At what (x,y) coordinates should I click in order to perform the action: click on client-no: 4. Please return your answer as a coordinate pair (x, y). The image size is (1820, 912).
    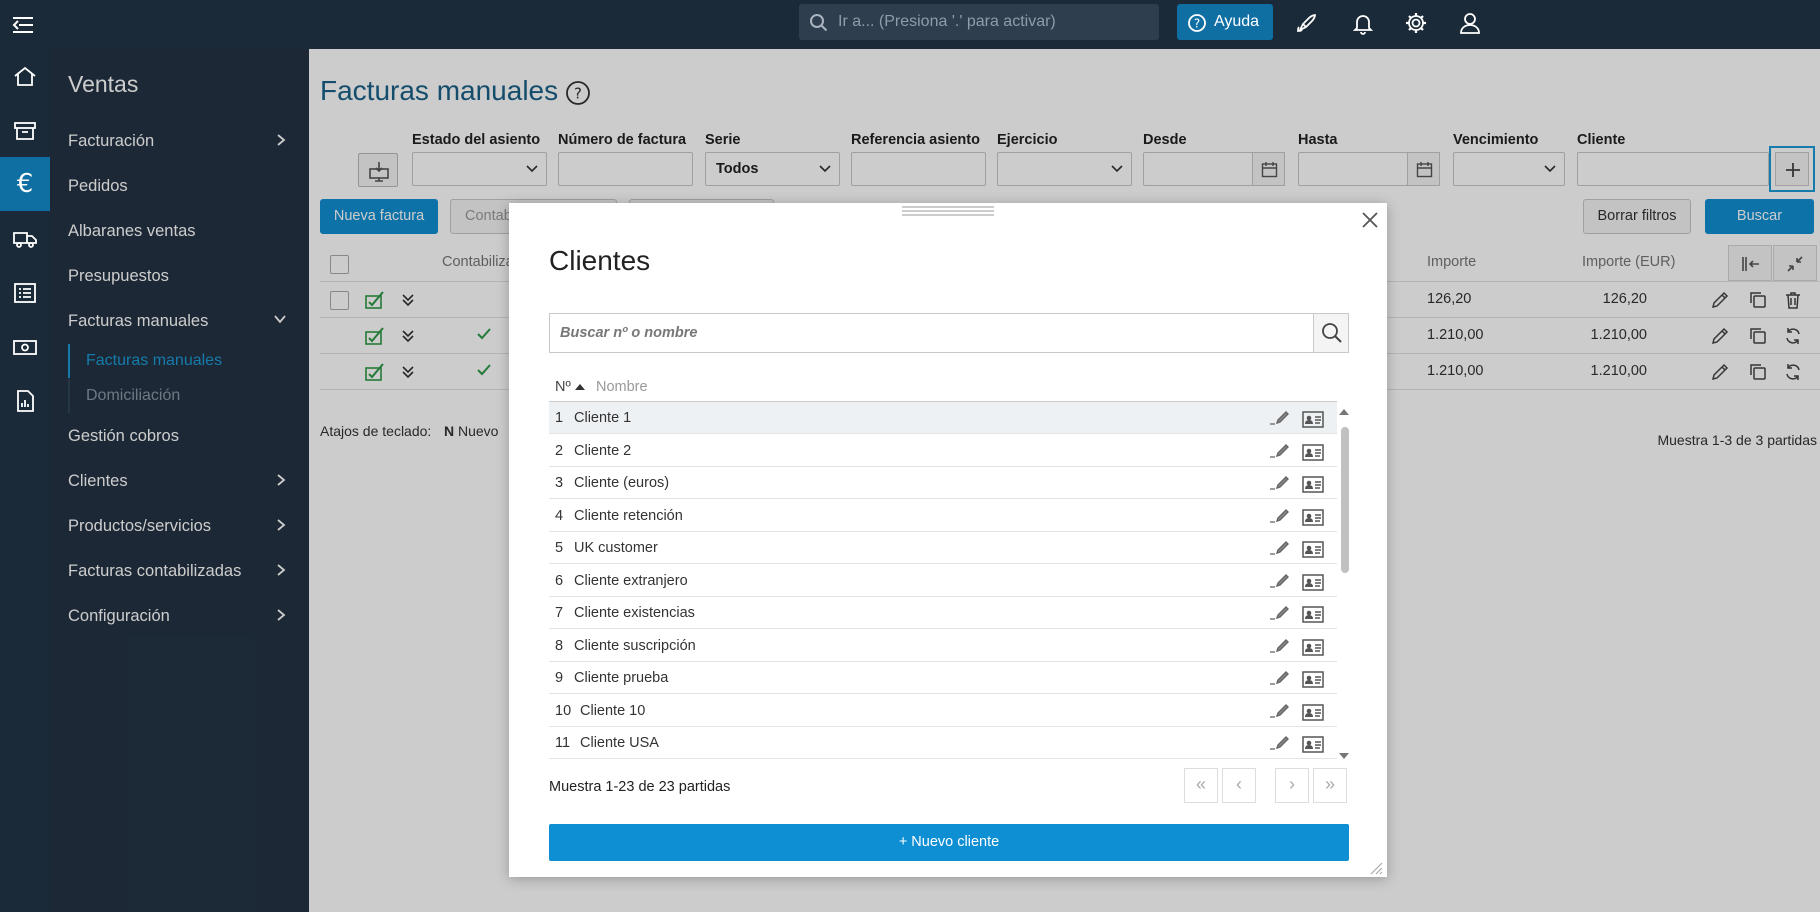
    Looking at the image, I should click on (559, 515).